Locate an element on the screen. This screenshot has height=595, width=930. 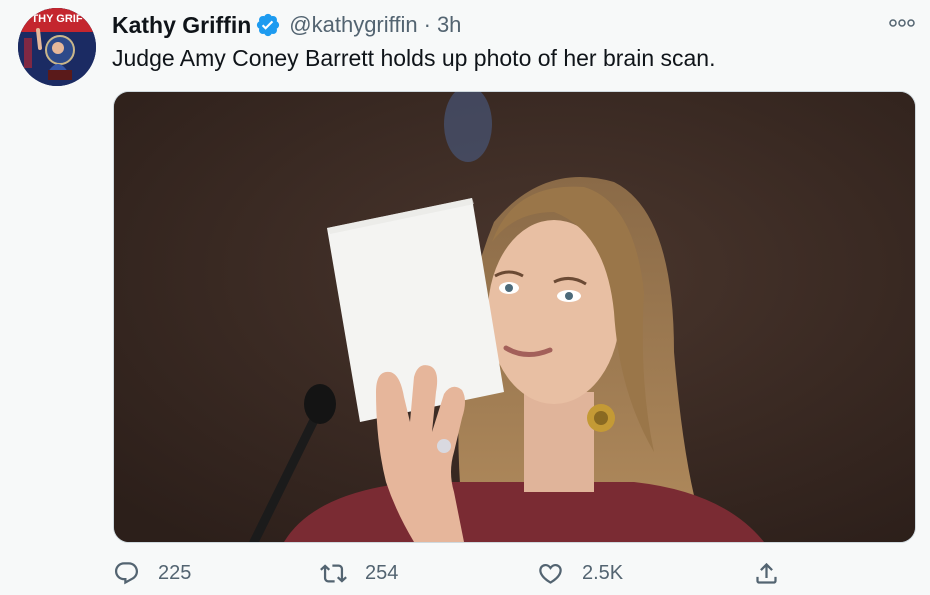
reply-count: 225 is located at coordinates (175, 572).